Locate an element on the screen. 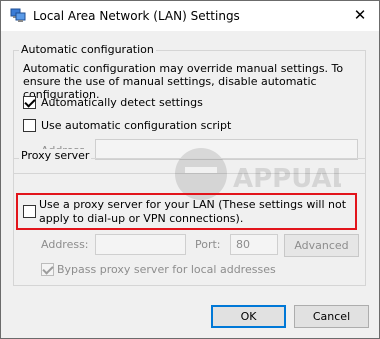  automatic-configuration-label: Automatic configuration is located at coordinates (87, 49).